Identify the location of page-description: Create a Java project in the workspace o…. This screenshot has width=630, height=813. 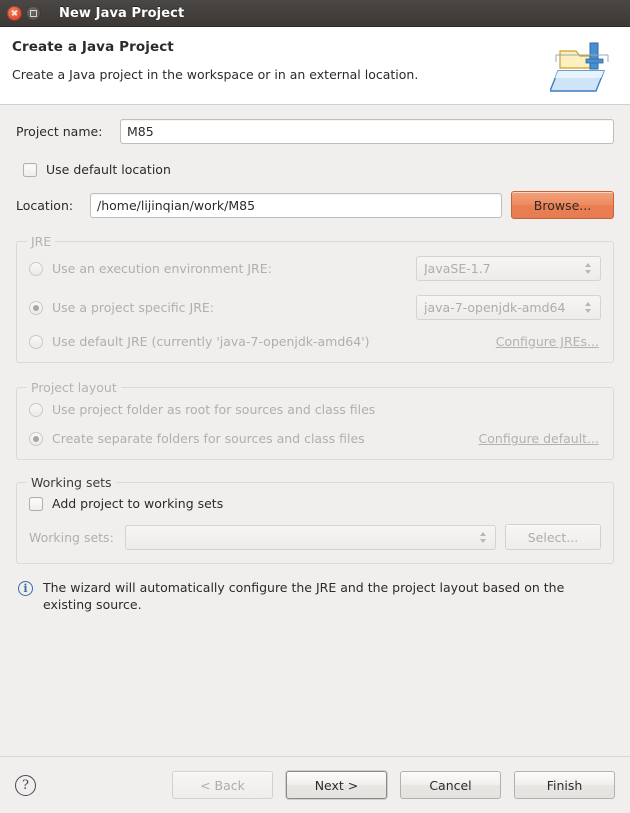
(215, 74).